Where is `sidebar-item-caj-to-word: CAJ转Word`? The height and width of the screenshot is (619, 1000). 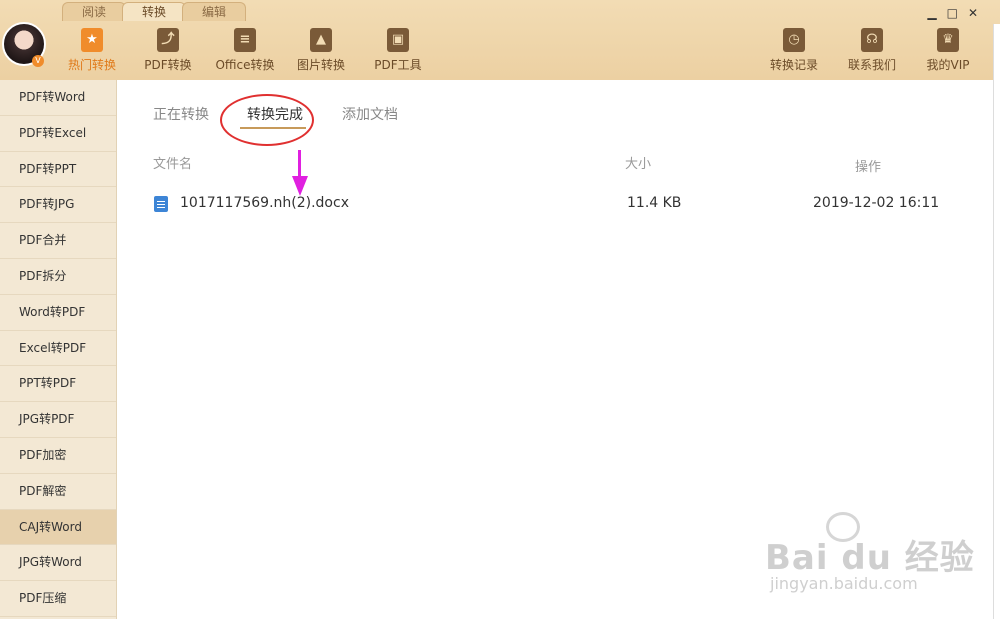 sidebar-item-caj-to-word: CAJ转Word is located at coordinates (58, 527).